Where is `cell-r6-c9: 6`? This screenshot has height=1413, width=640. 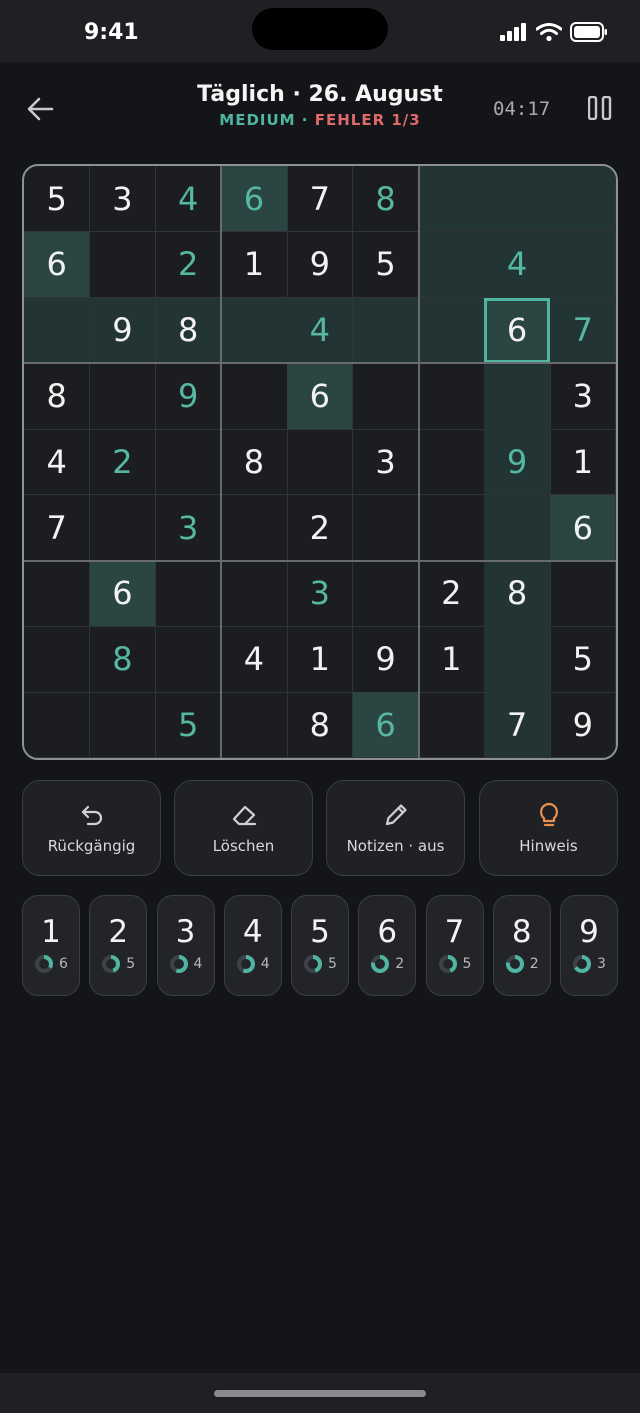 cell-r6-c9: 6 is located at coordinates (583, 528).